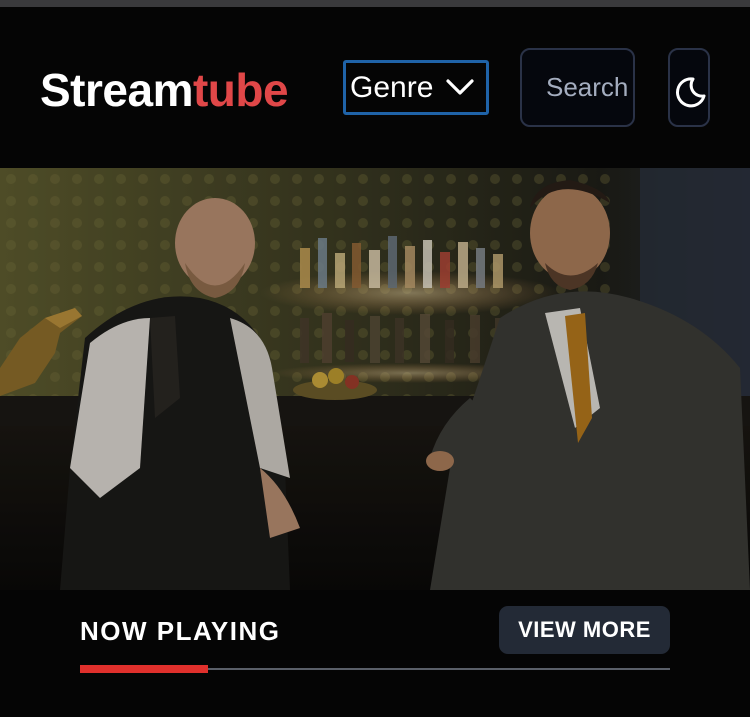 Image resolution: width=750 pixels, height=717 pixels. I want to click on chevron-down-icon, so click(460, 87).